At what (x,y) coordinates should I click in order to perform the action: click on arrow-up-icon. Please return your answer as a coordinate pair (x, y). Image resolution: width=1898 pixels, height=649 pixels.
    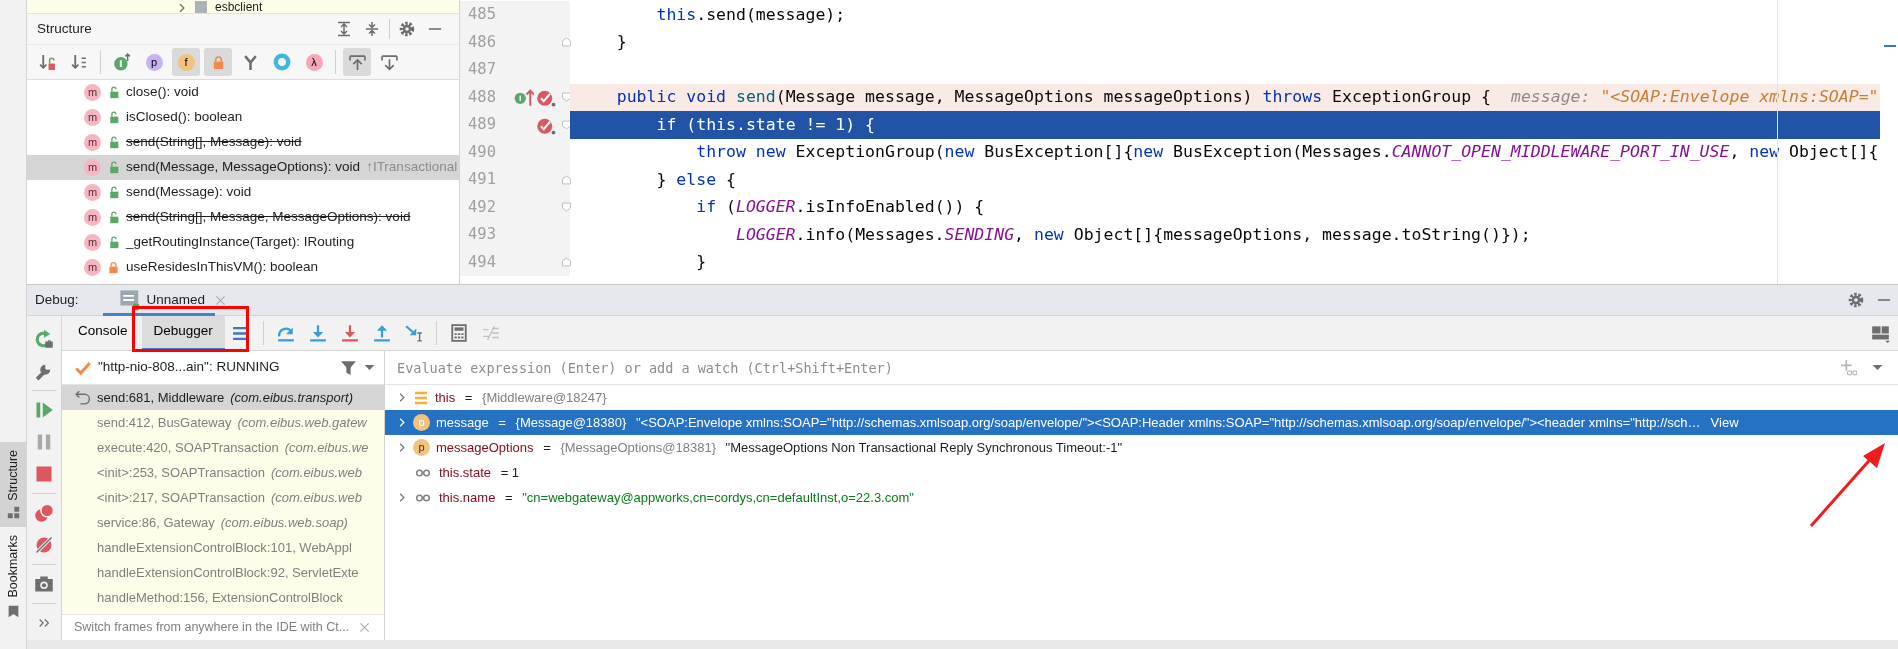
    Looking at the image, I should click on (357, 62).